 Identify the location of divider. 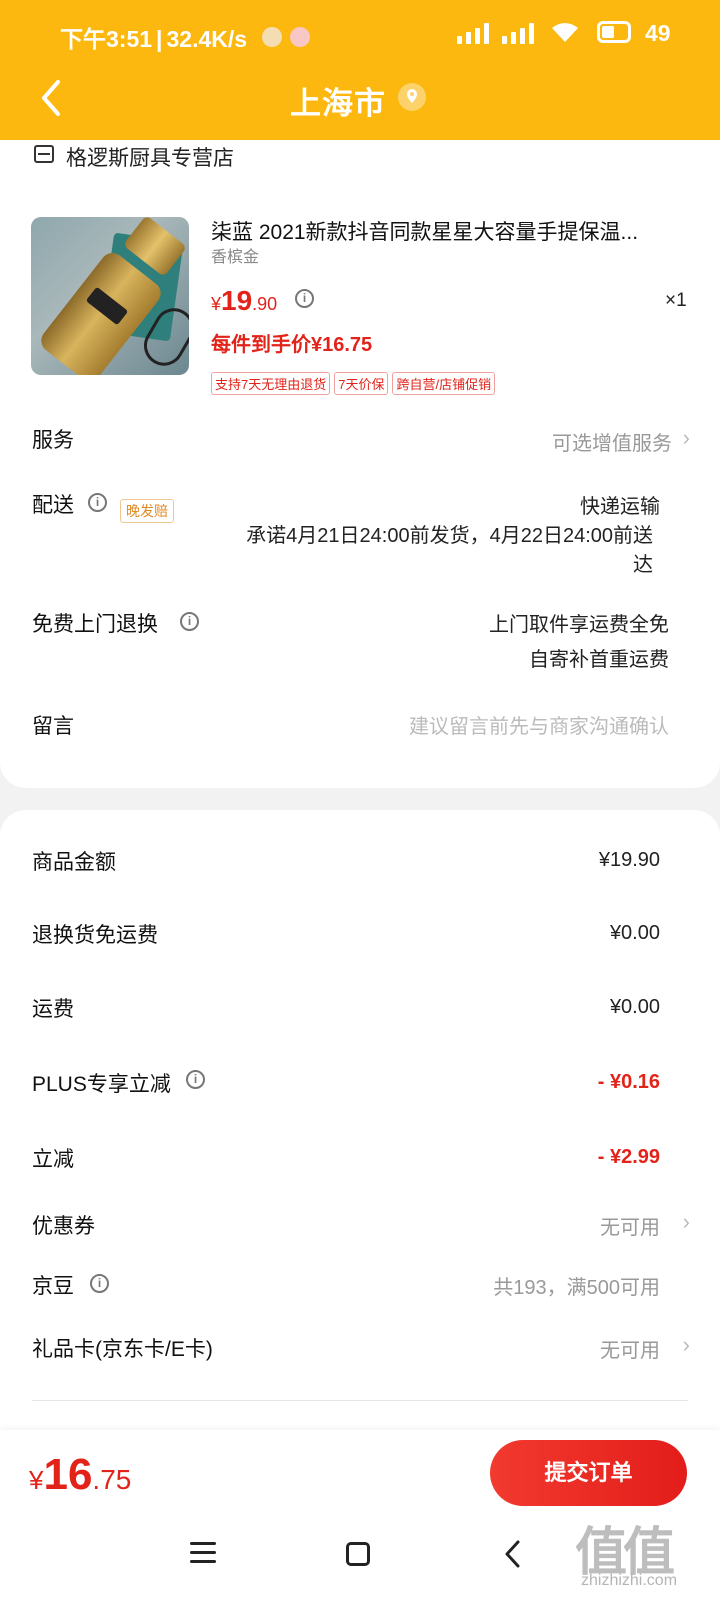
(360, 1400).